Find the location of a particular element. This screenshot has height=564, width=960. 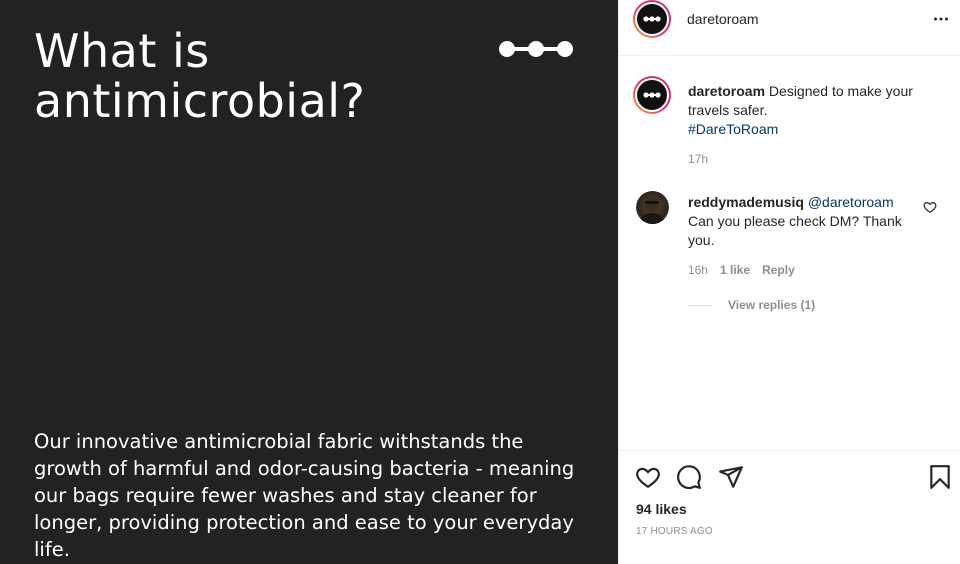

caption-hashtag: #DareToRoam is located at coordinates (813, 129).